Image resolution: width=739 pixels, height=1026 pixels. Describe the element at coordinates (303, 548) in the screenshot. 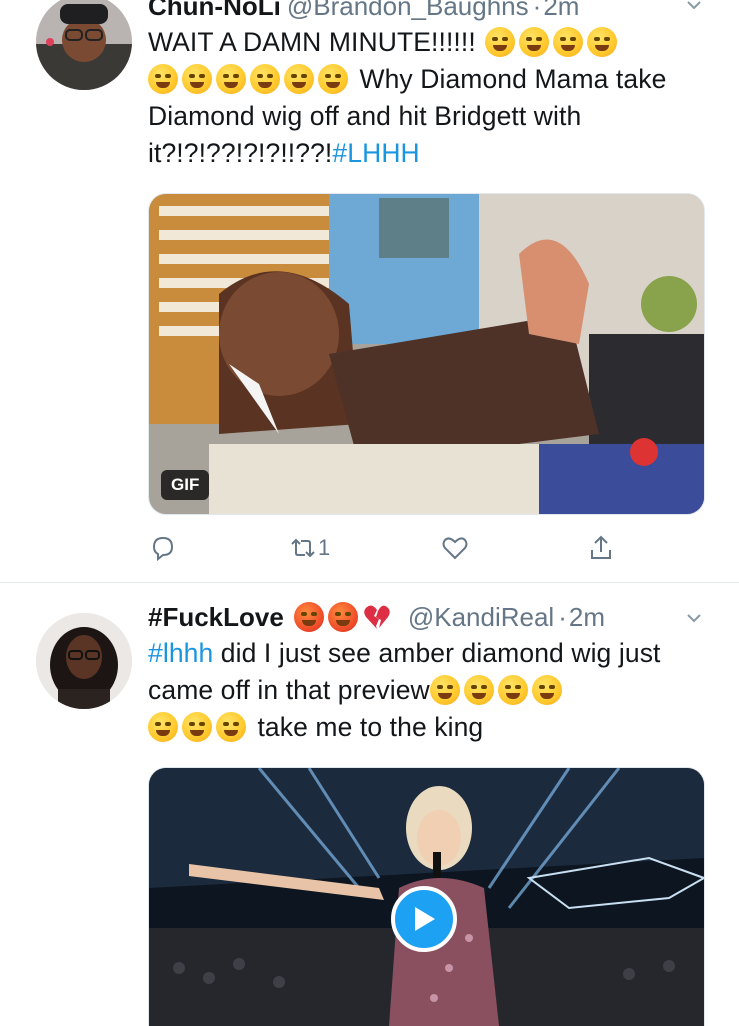

I see `retweet-icon` at that location.